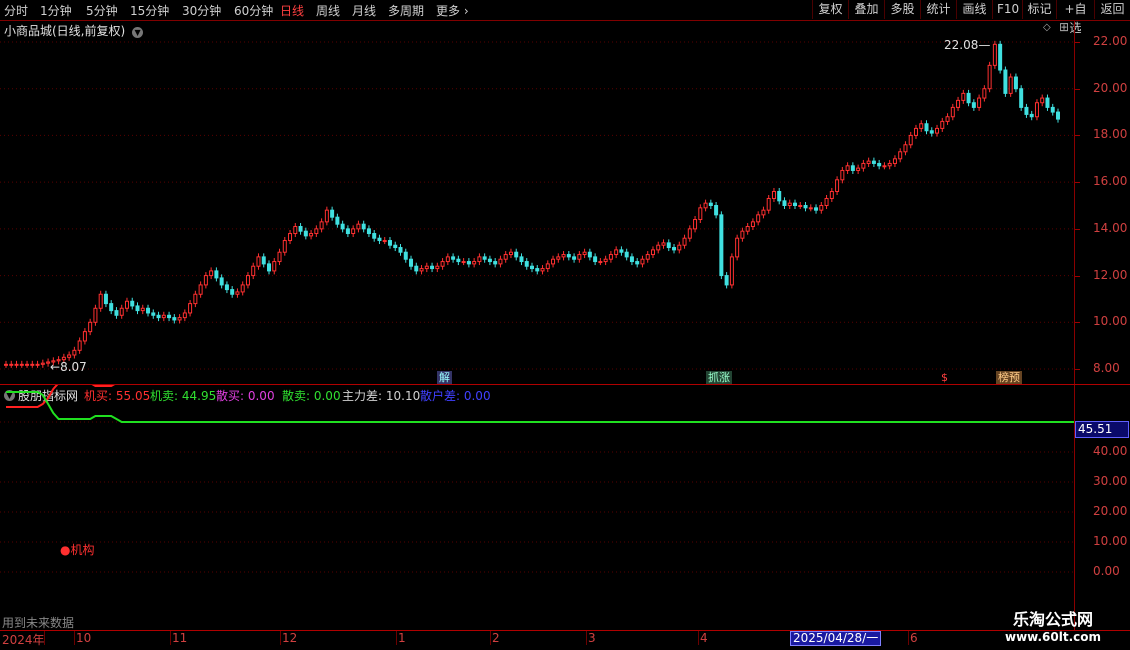 The height and width of the screenshot is (650, 1130). Describe the element at coordinates (1075, 17) in the screenshot. I see `add-watchlist-button: +自选` at that location.